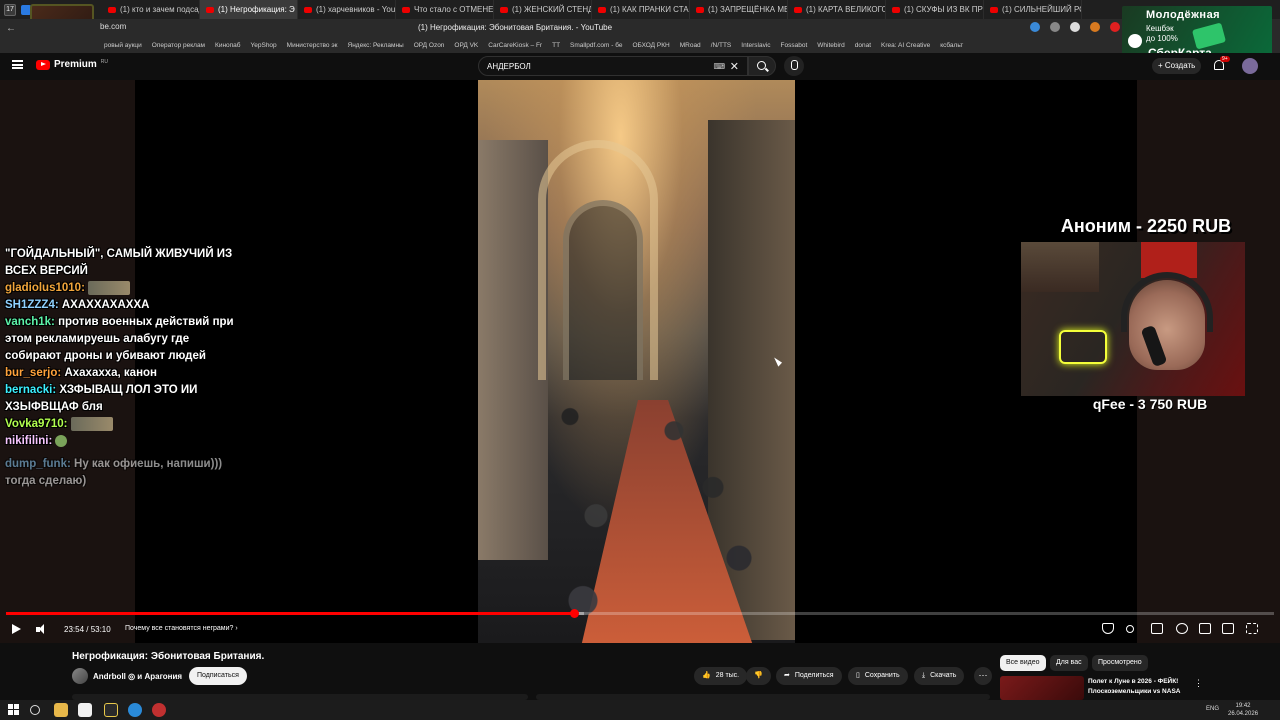  I want to click on tab-count-button: 17, so click(10, 9).